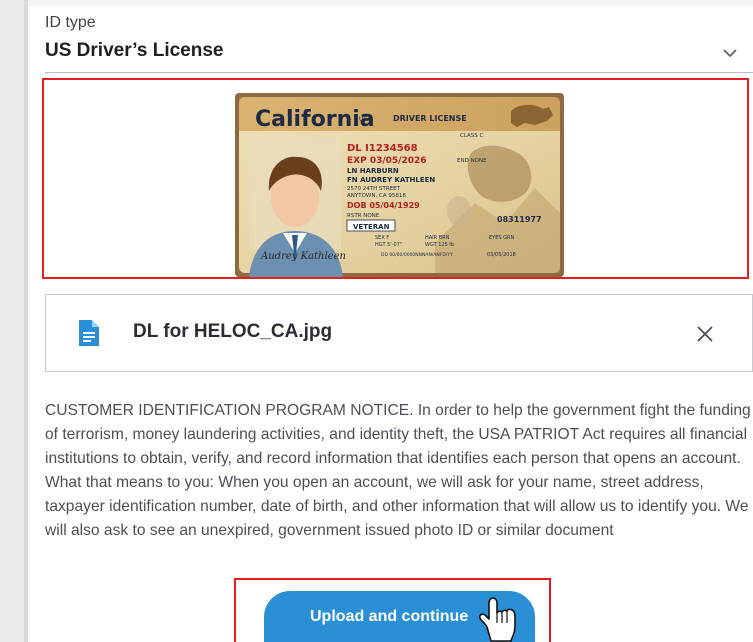 Image resolution: width=753 pixels, height=642 pixels. I want to click on license-street: 2570 24TH STREET, so click(374, 189).